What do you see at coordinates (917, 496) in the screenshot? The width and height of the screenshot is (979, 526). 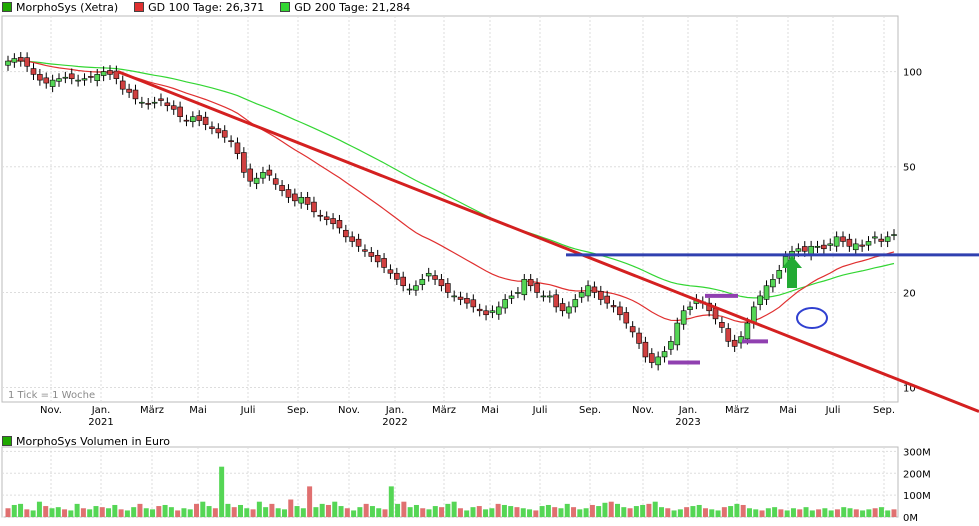 I see `vol-y-tick-label: 100M` at bounding box center [917, 496].